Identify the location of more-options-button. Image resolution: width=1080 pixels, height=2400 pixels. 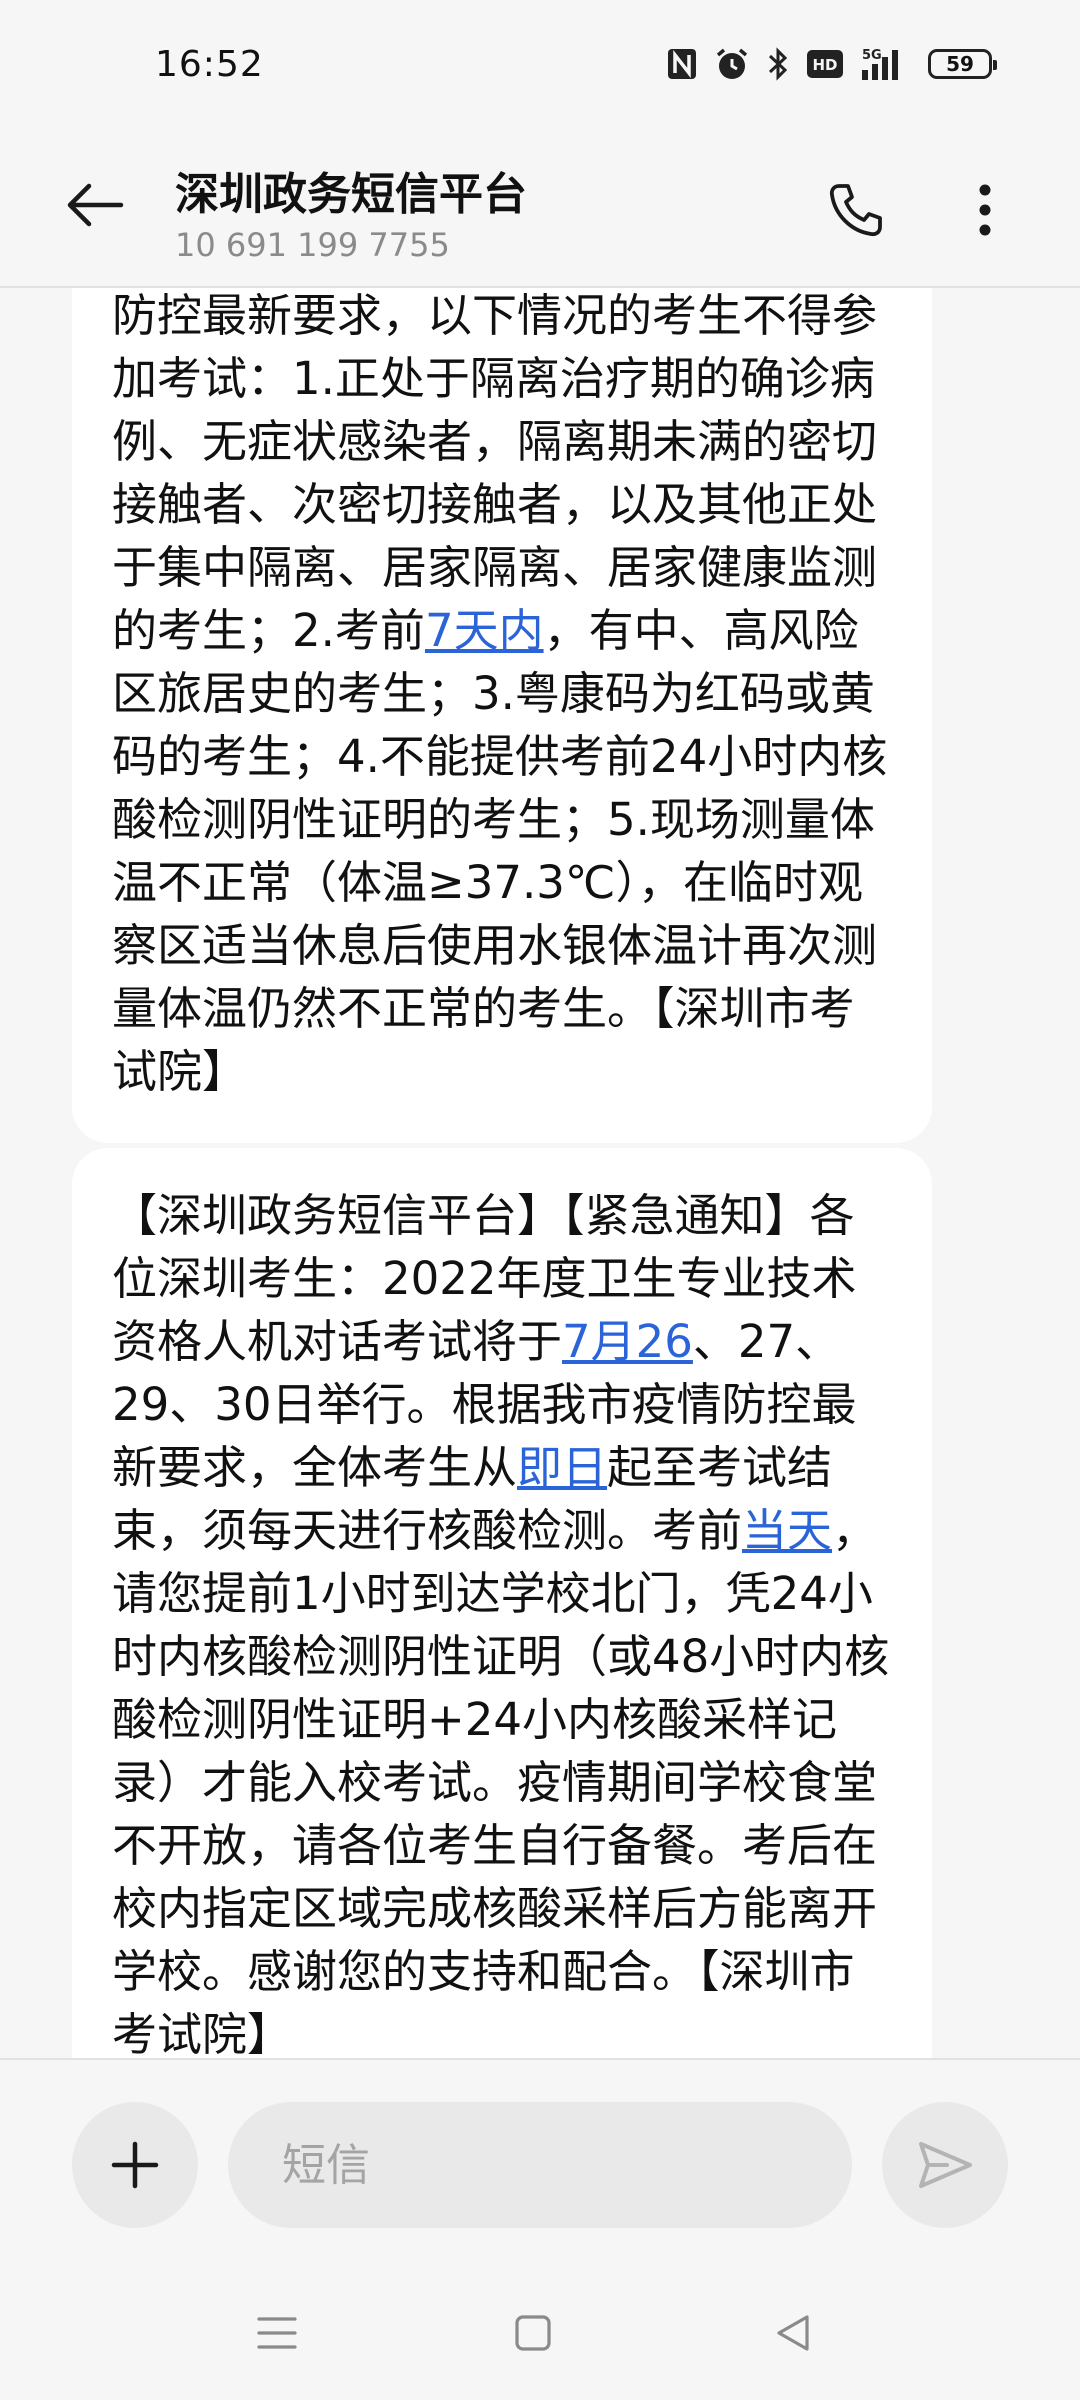
(985, 210).